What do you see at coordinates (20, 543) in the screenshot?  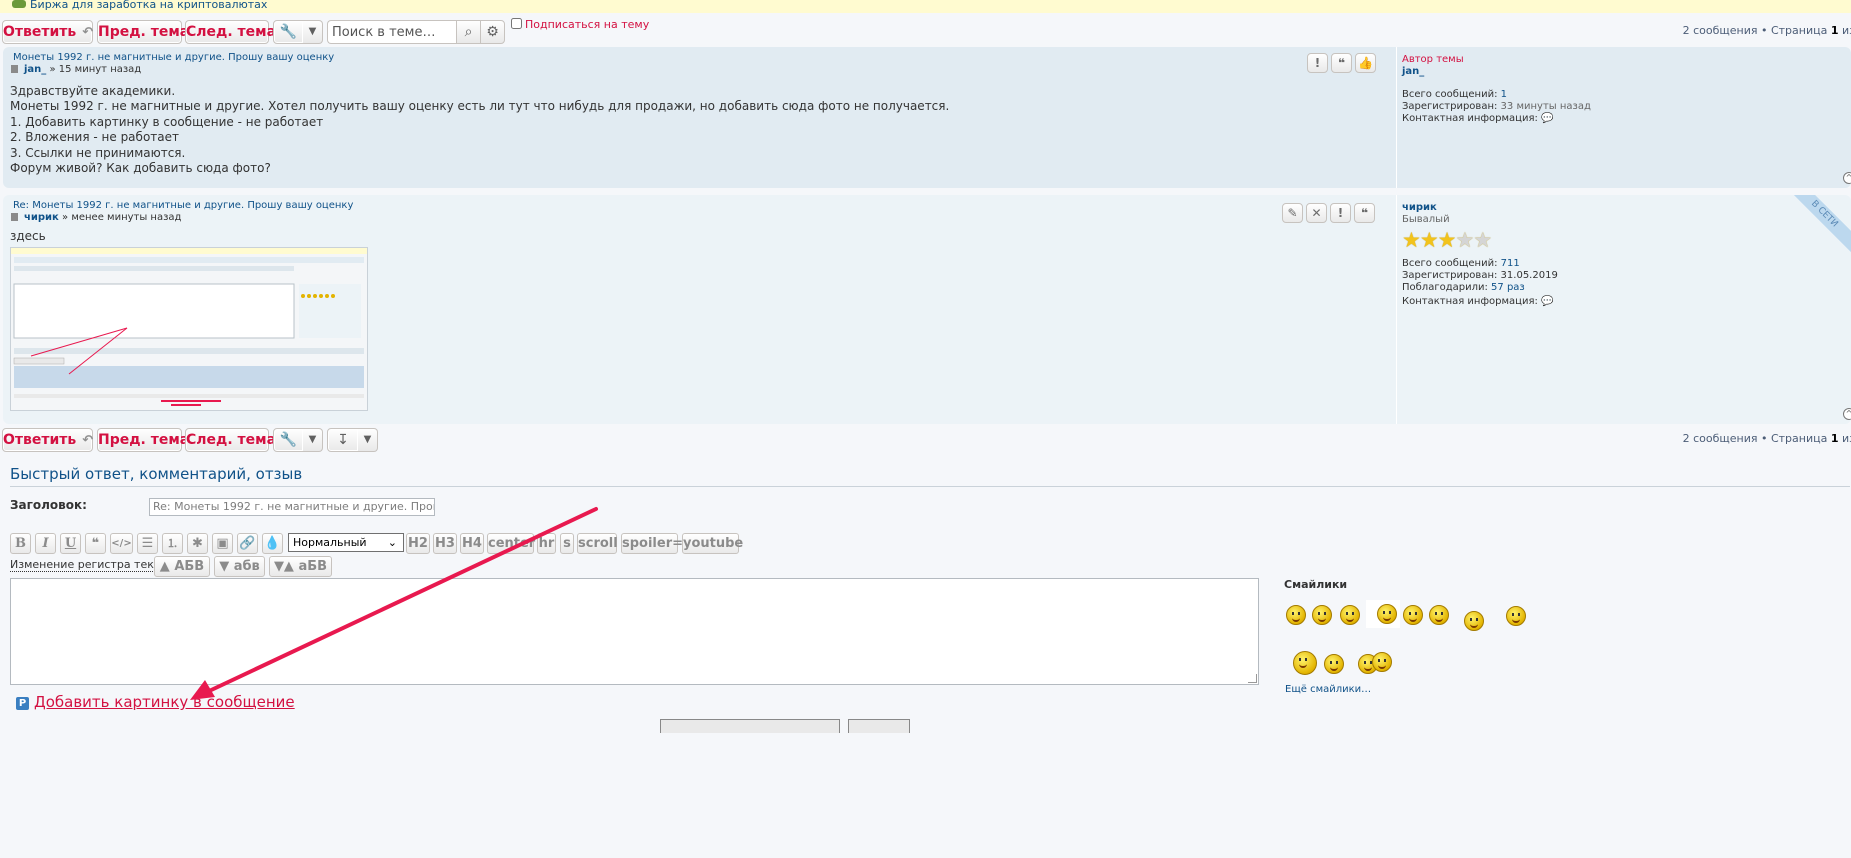 I see `bold-button: B` at bounding box center [20, 543].